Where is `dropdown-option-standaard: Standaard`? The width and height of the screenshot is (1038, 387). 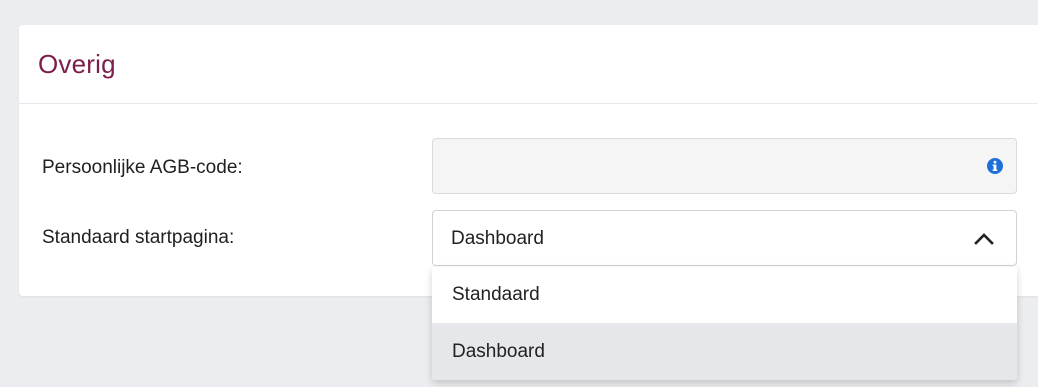 dropdown-option-standaard: Standaard is located at coordinates (724, 295).